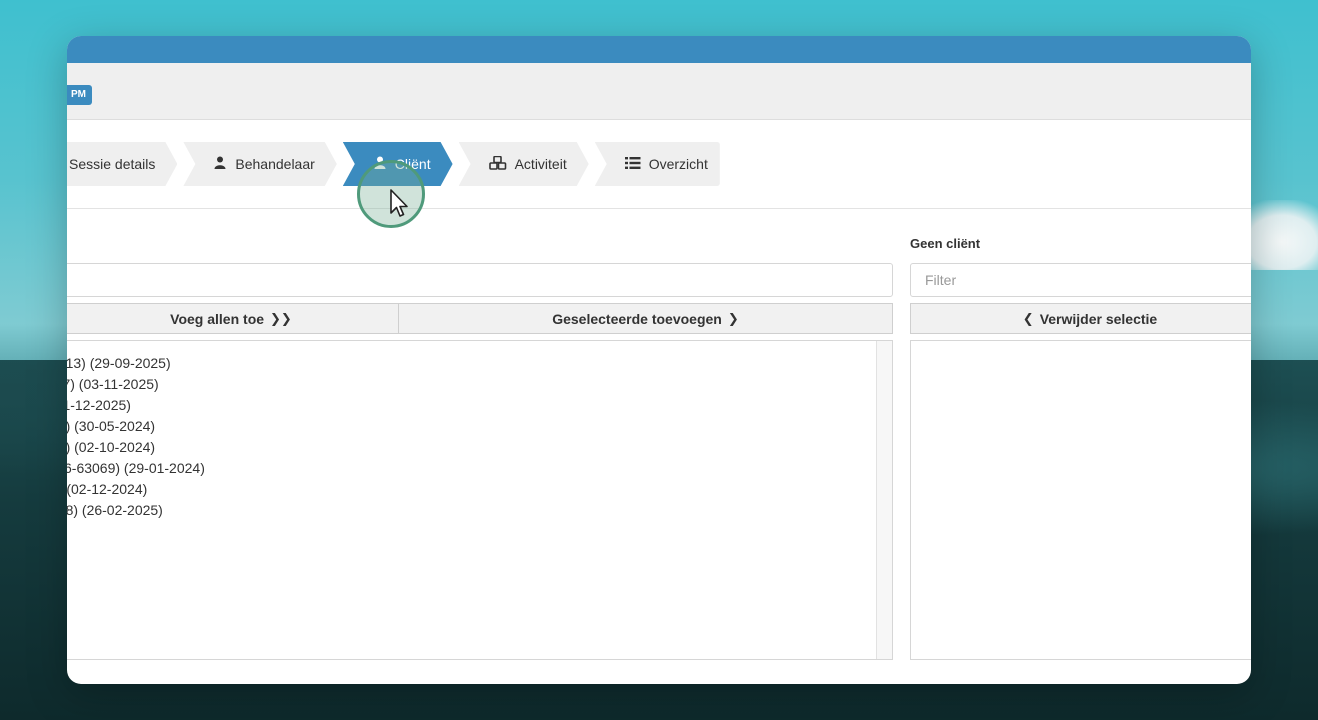 The image size is (1318, 720). I want to click on list-scrollbar, so click(884, 500).